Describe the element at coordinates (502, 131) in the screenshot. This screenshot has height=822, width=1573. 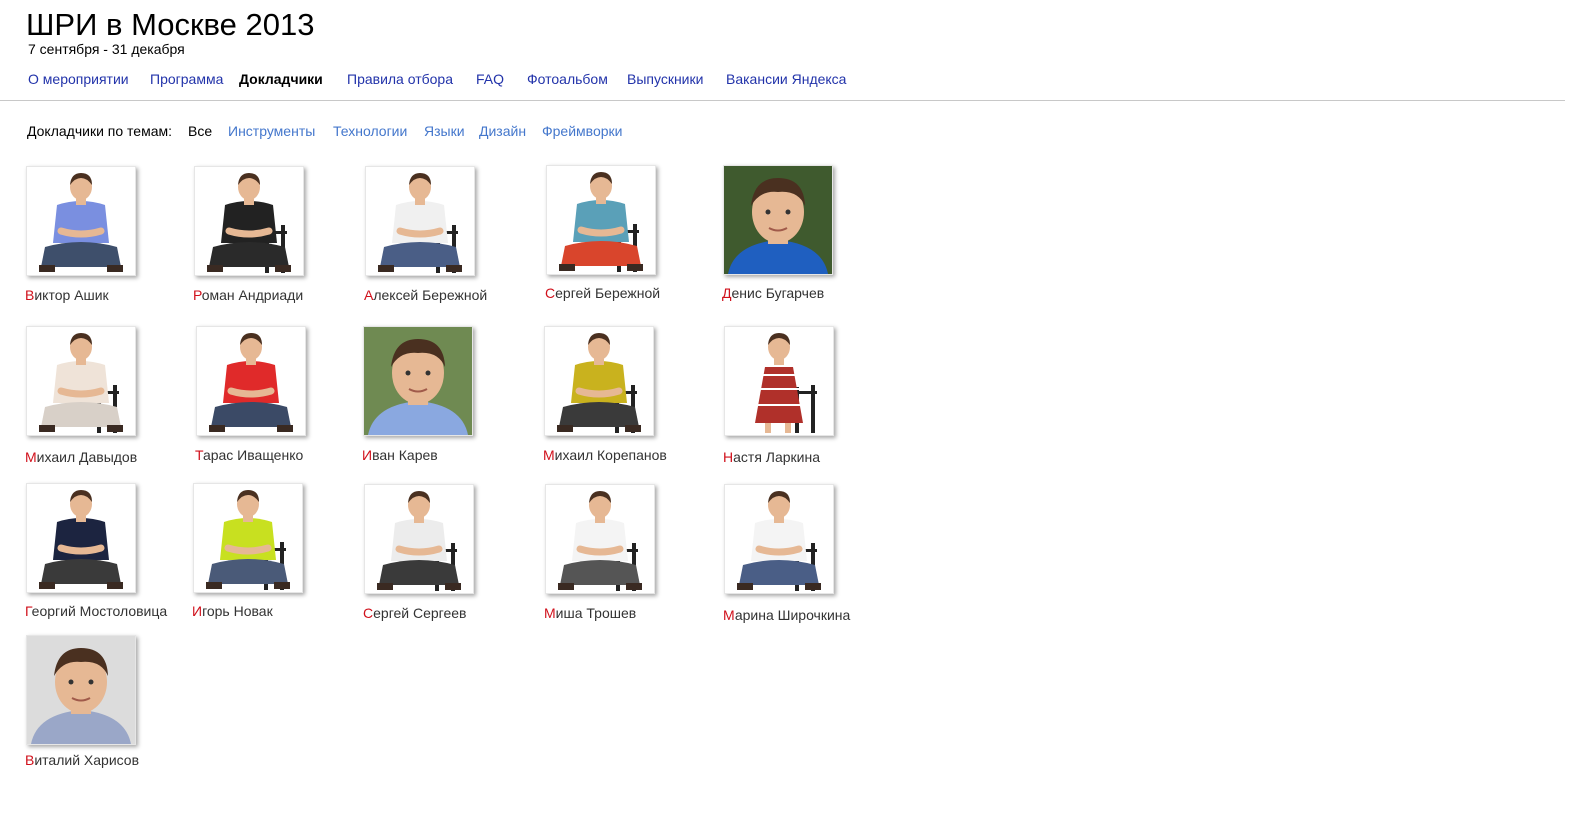
I see `filter-design: Дизайн` at that location.